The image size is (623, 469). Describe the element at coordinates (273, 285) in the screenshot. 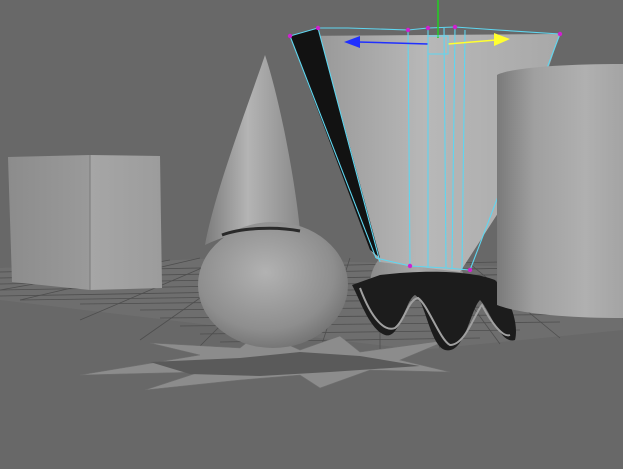

I see `sphere` at that location.